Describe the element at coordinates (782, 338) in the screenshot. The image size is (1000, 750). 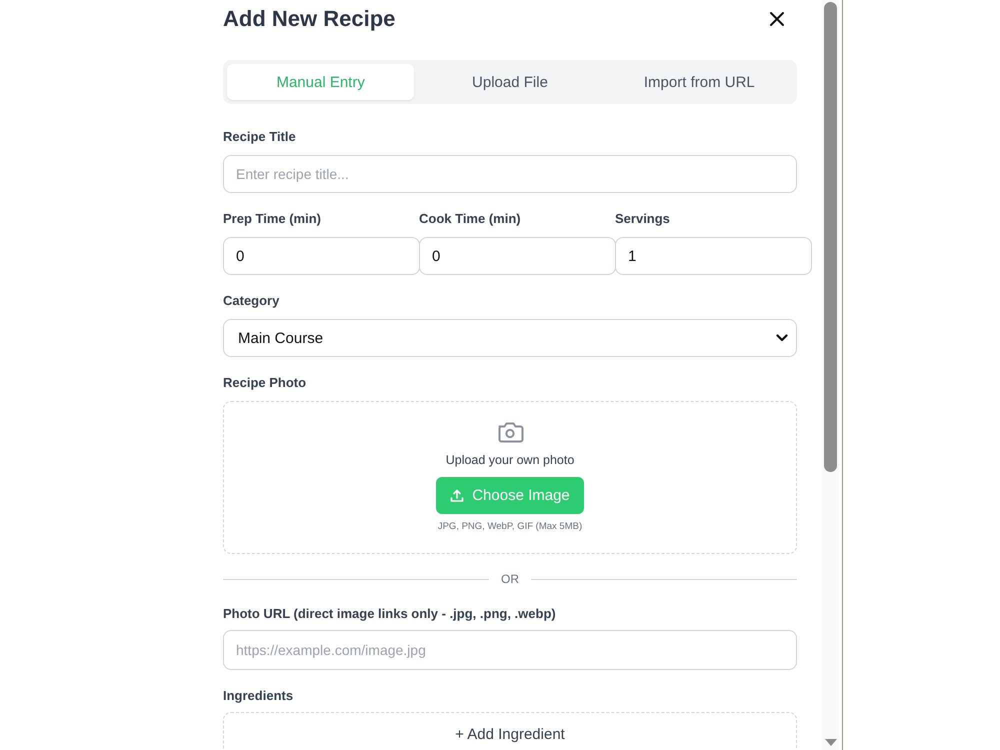
I see `chevron-down-icon` at that location.